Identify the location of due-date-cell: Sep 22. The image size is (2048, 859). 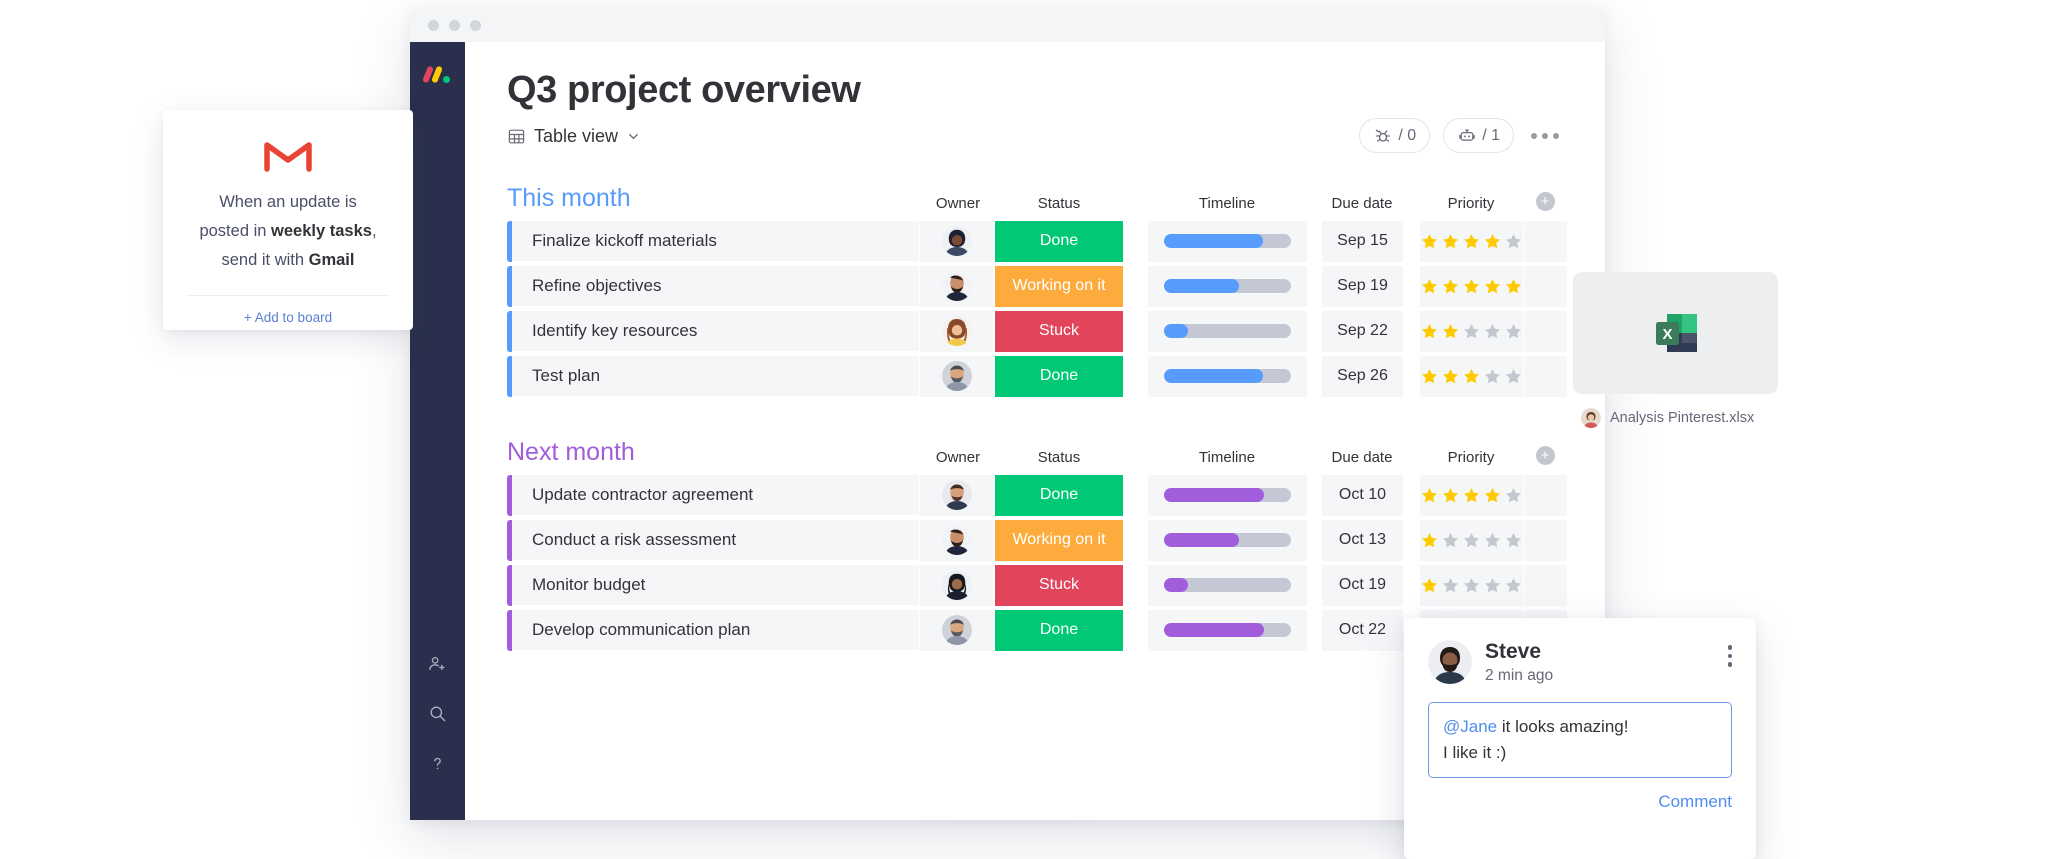
(1362, 331).